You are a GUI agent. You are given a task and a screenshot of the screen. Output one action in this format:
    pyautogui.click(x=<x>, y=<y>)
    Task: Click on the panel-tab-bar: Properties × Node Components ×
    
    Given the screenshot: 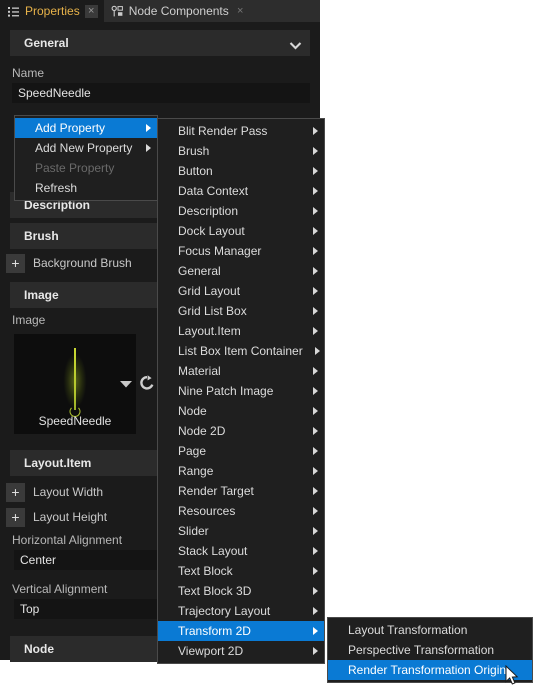 What is the action you would take?
    pyautogui.click(x=160, y=11)
    